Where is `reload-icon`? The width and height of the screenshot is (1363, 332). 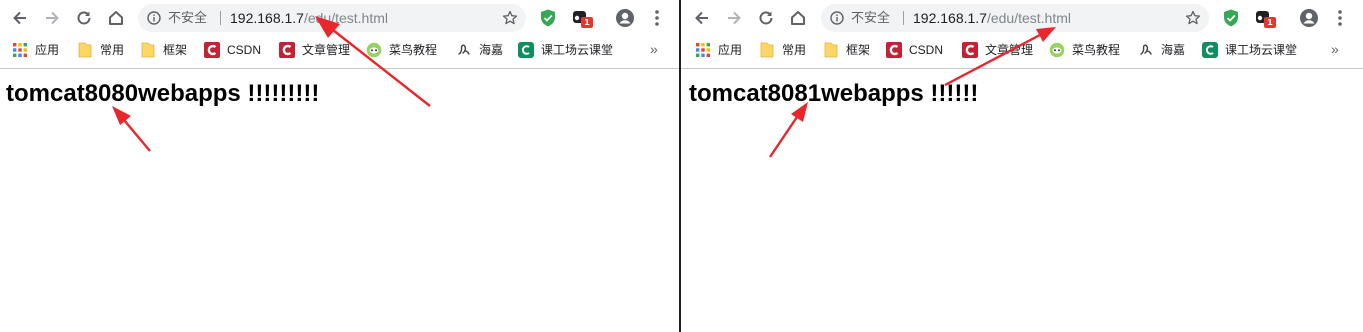 reload-icon is located at coordinates (766, 18).